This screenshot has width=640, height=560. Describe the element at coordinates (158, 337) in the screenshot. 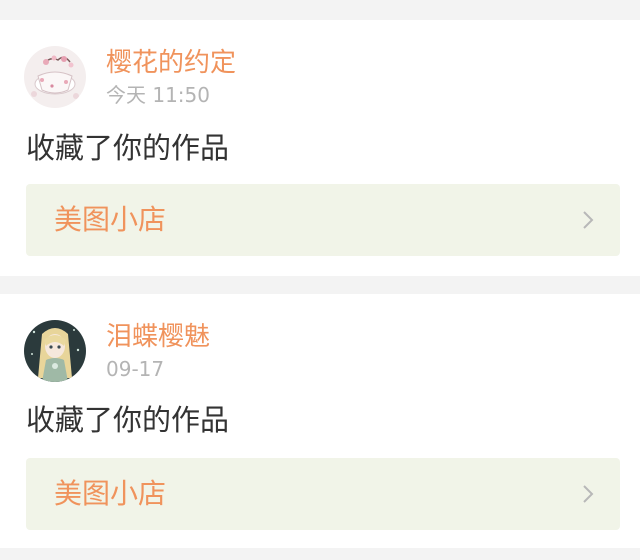

I see `username: 泪蝶樱魅` at that location.